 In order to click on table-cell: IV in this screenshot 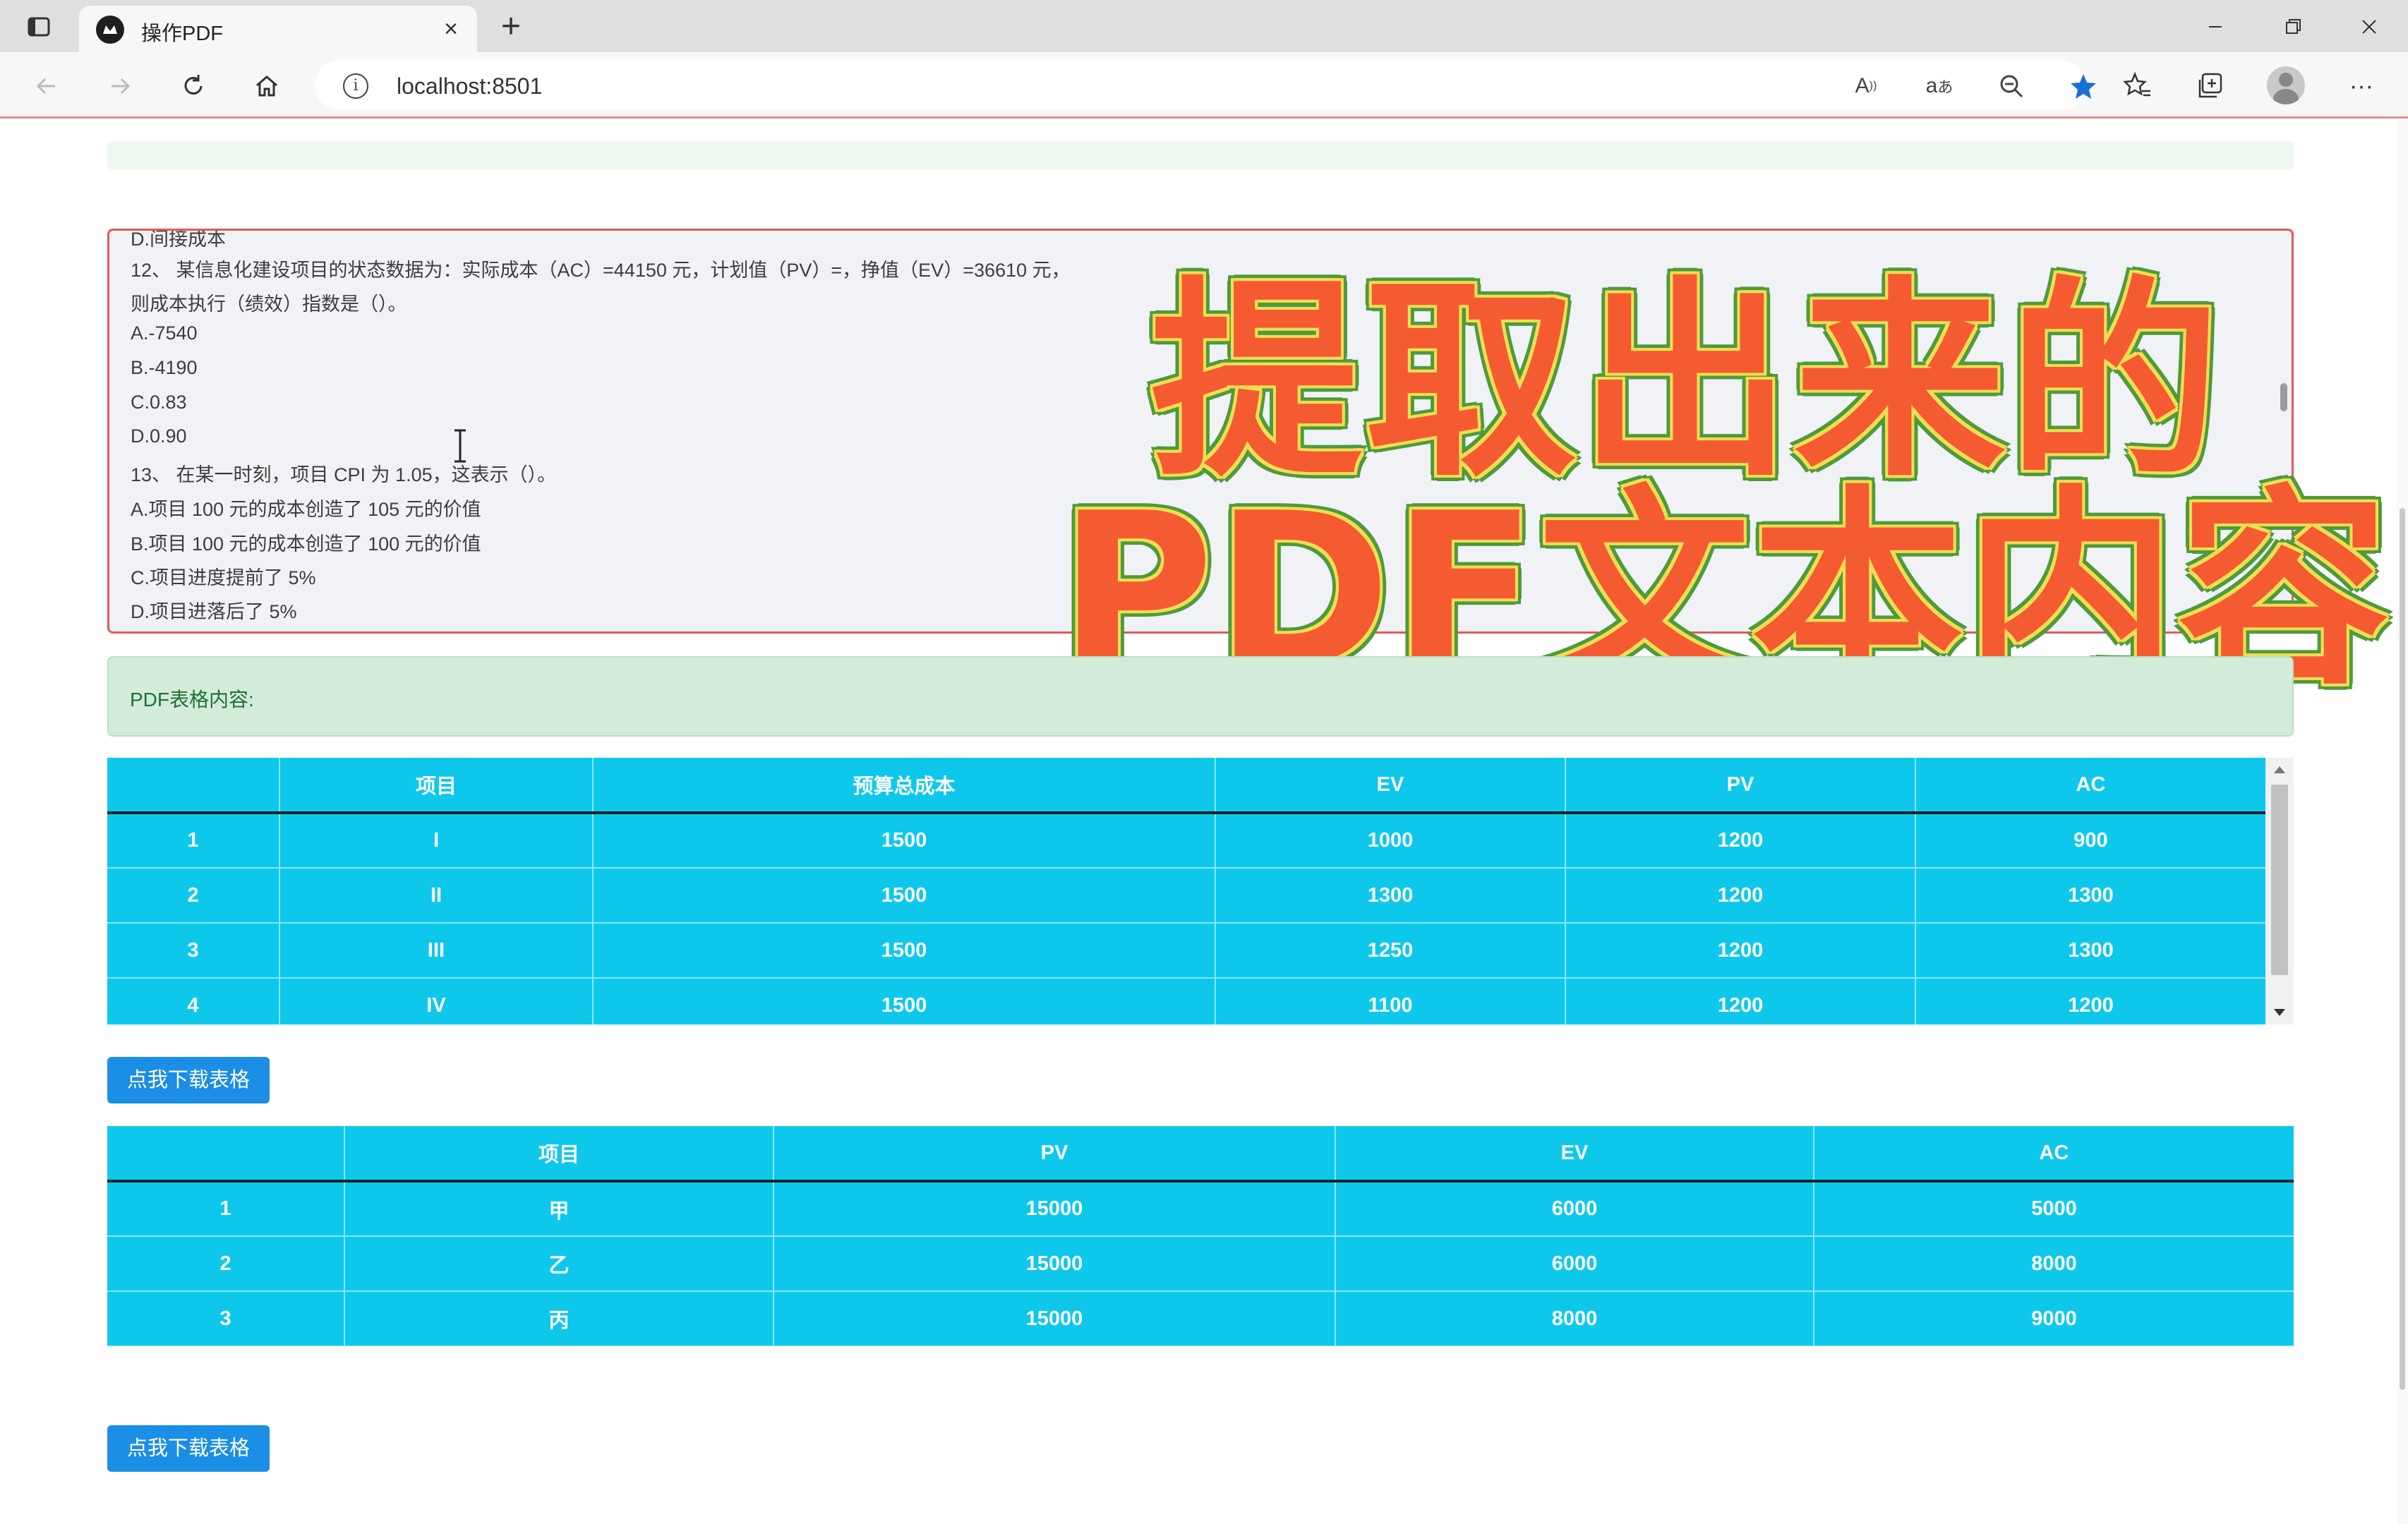, I will do `click(436, 1001)`.